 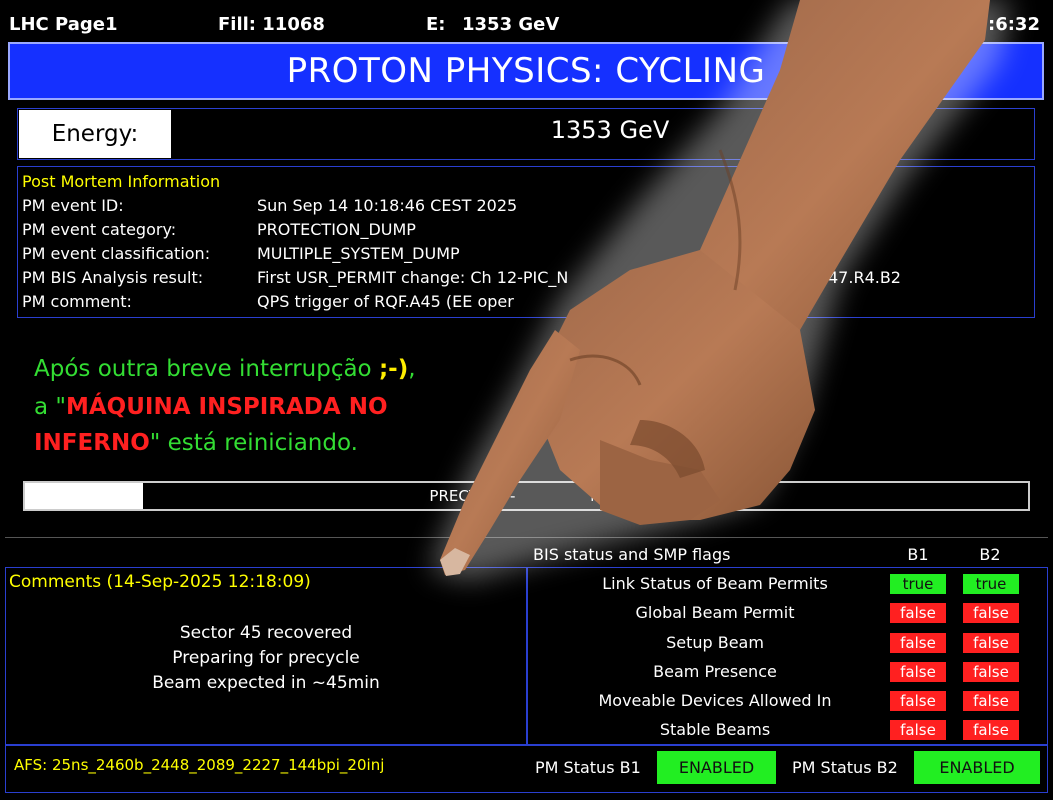 I want to click on pm-status-b1-value: ENABLED, so click(x=716, y=767).